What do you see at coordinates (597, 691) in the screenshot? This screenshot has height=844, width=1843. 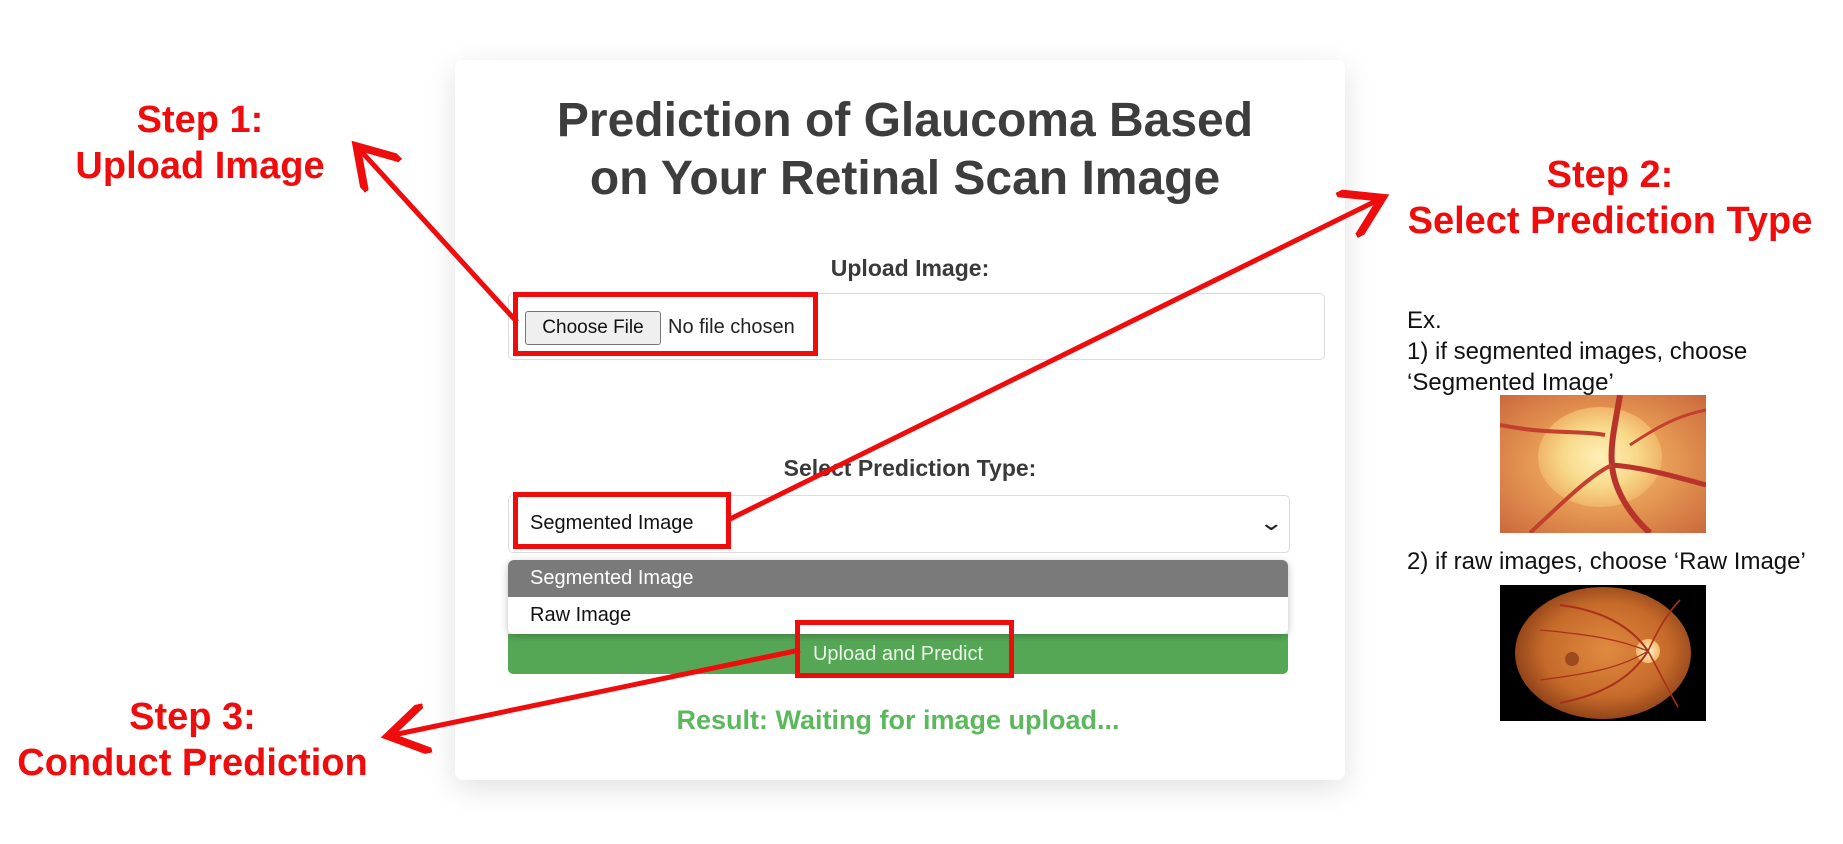 I see `arrow-step3` at bounding box center [597, 691].